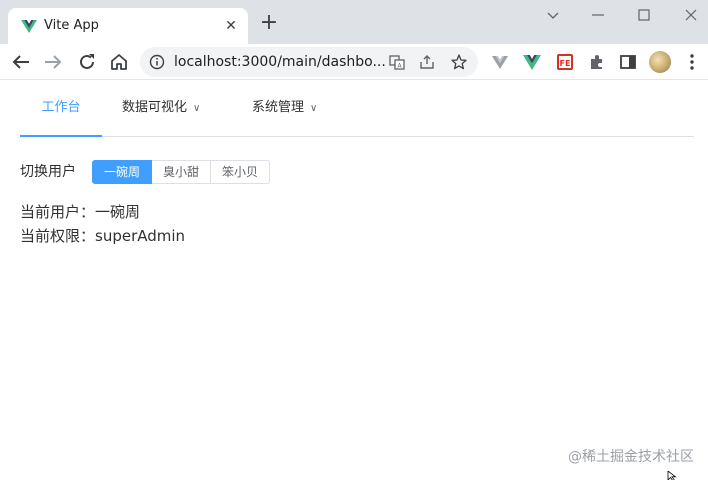 This screenshot has width=708, height=480. I want to click on top-menu: 工作台 数据可视化 ∨ 系统管理 ∨, so click(357, 109).